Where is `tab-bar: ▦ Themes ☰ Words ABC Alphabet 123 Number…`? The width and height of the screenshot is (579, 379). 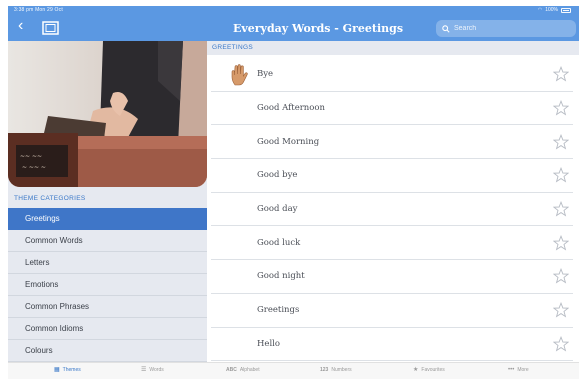
tab-bar: ▦ Themes ☰ Words ABC Alphabet 123 Number… is located at coordinates (293, 370).